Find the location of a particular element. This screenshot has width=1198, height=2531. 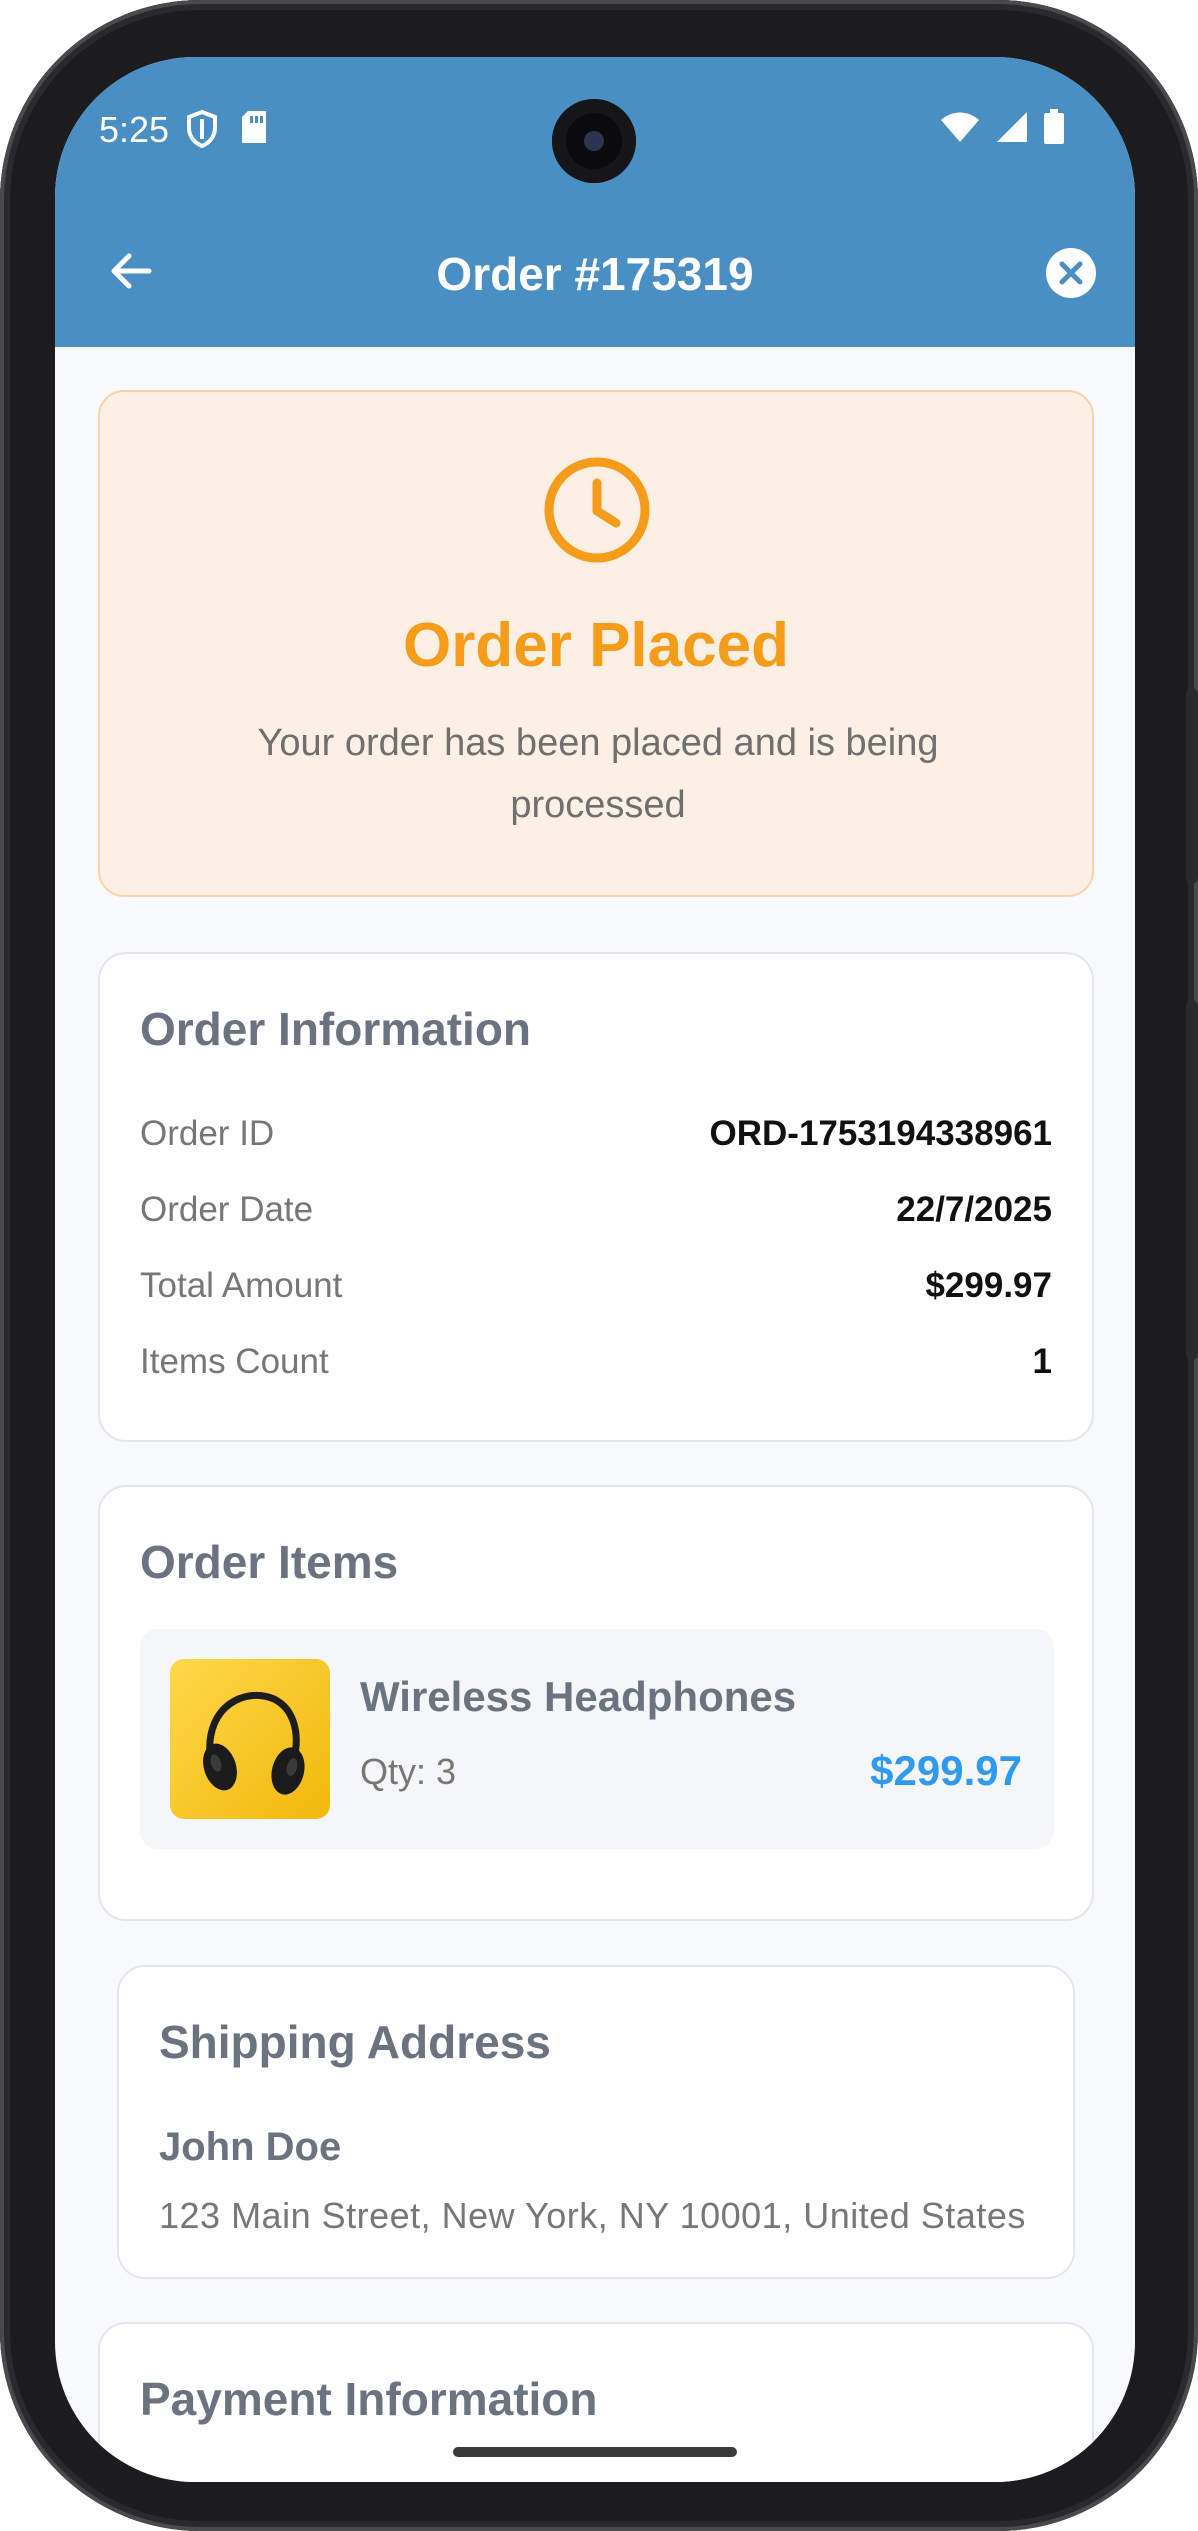

info-label: Items Count is located at coordinates (234, 1361).